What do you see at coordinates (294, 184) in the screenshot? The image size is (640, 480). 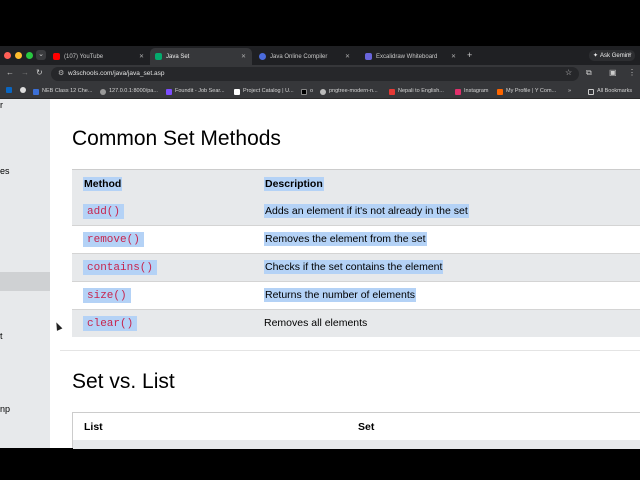 I see `column-header-description: Description` at bounding box center [294, 184].